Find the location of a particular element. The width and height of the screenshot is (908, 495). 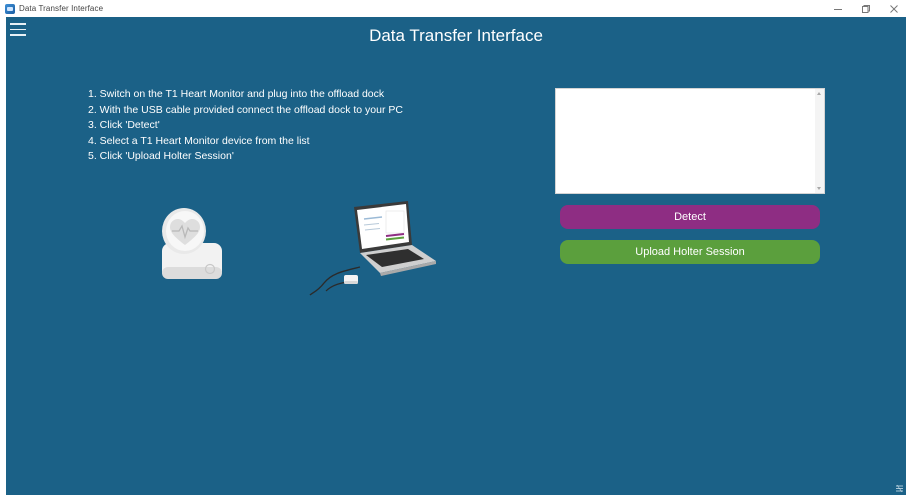

minimize-button is located at coordinates (838, 8).